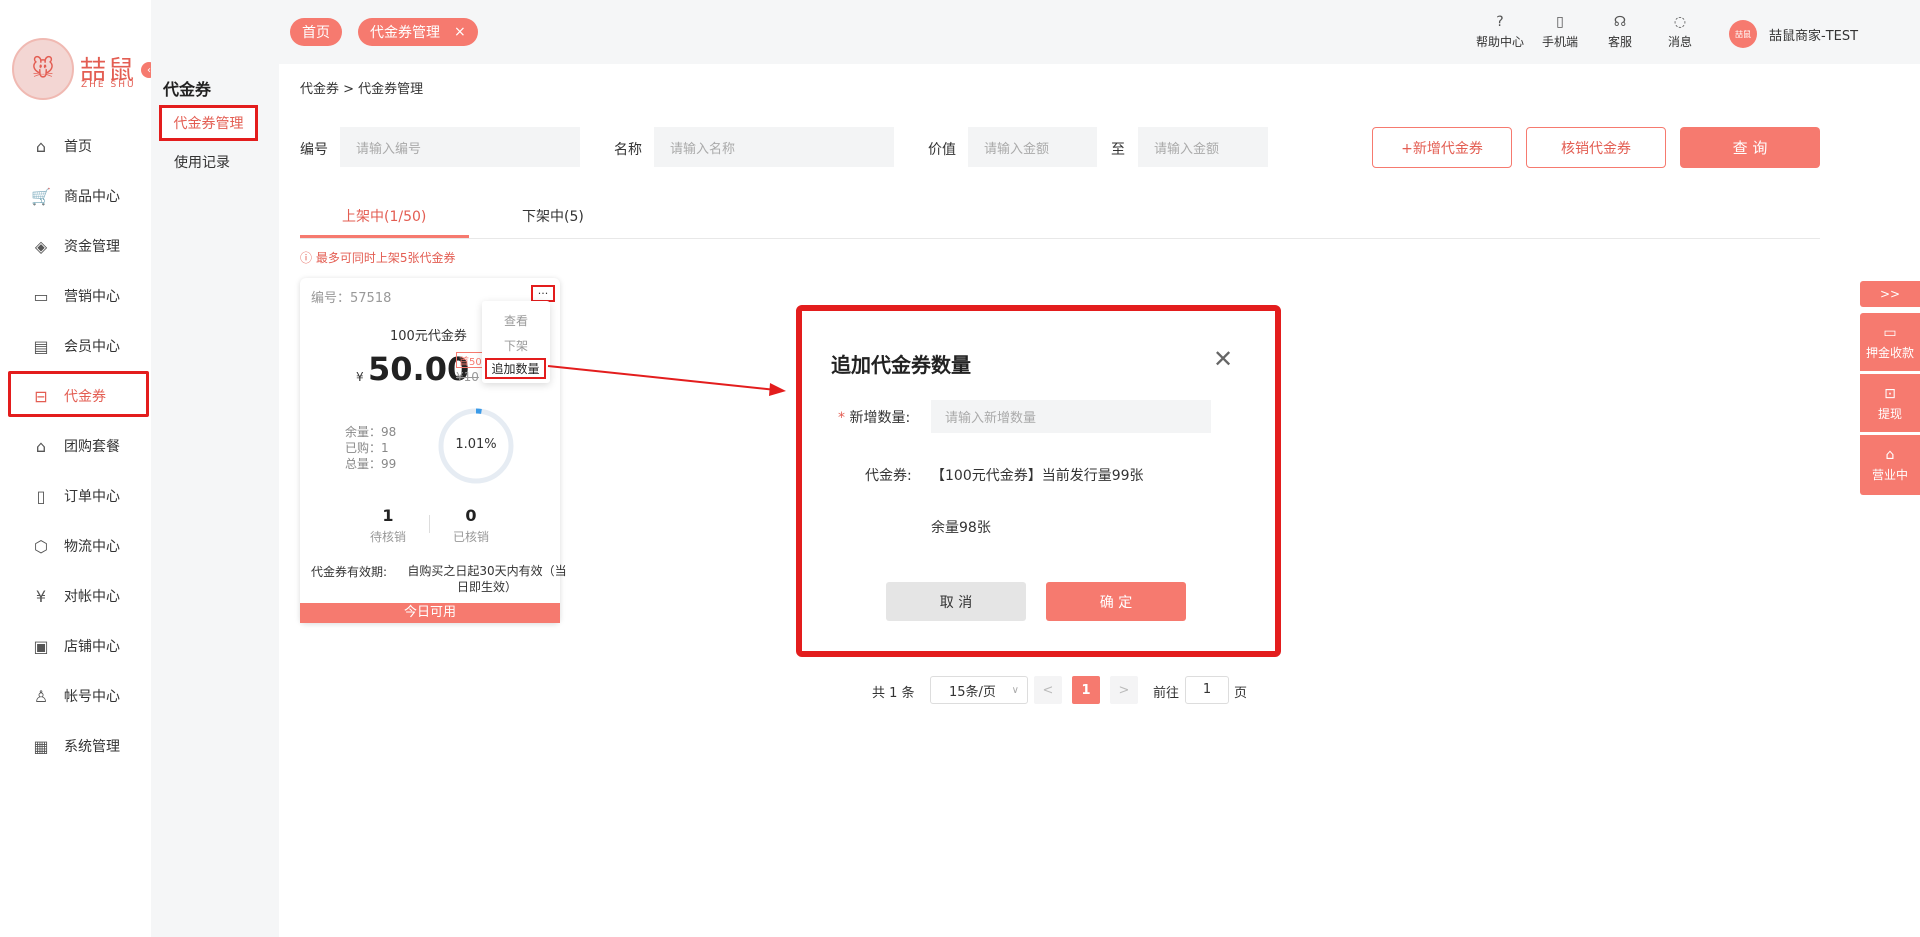  Describe the element at coordinates (92, 347) in the screenshot. I see `nav-item-label: 会员中心` at that location.